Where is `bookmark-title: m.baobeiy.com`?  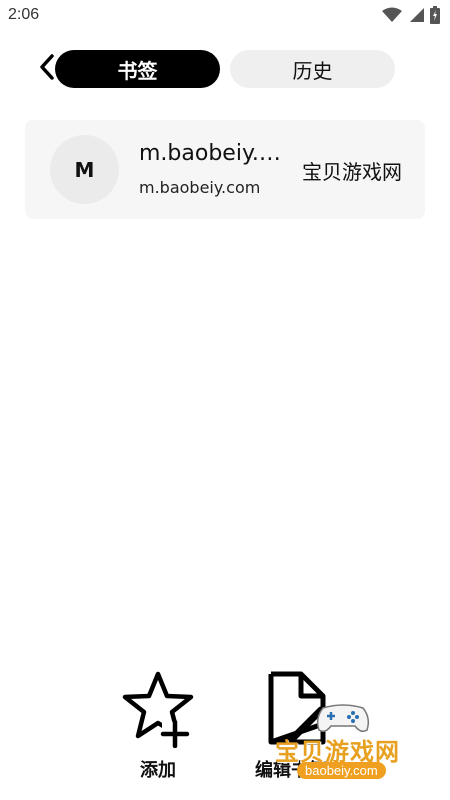 bookmark-title: m.baobeiy.com is located at coordinates (211, 153).